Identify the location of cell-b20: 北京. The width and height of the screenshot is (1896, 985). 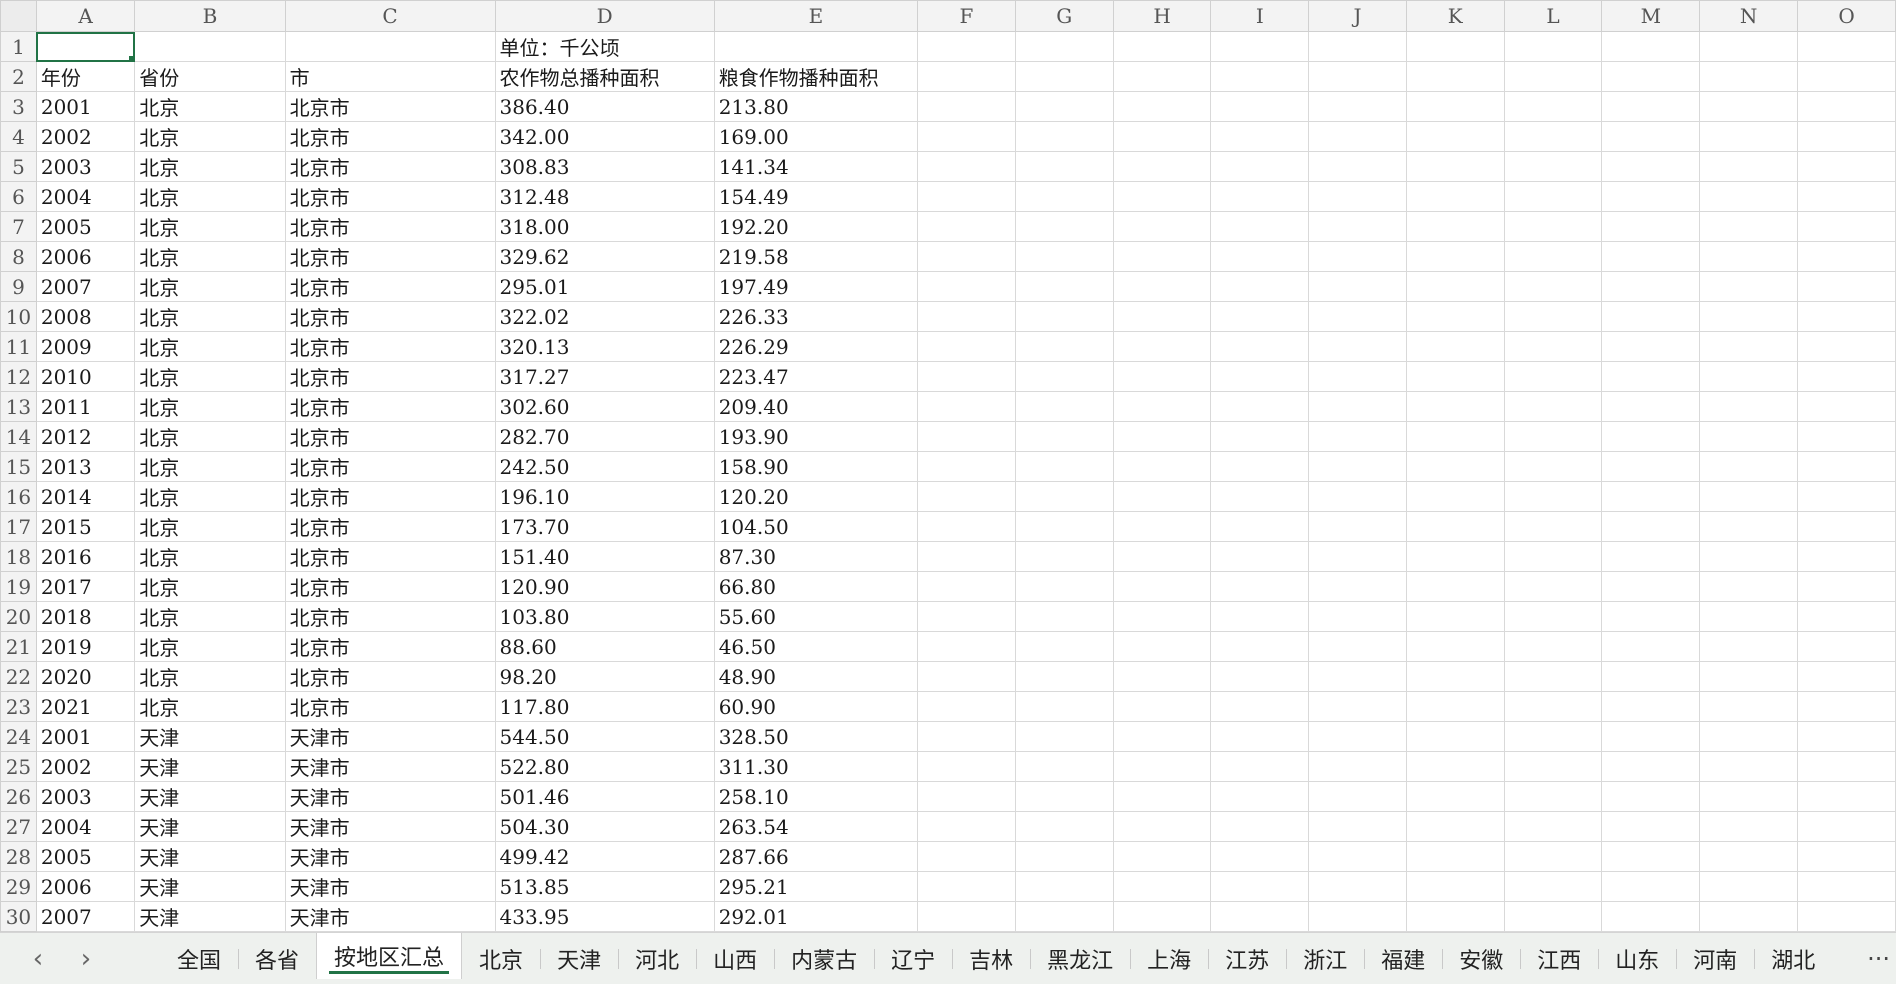
(210, 616).